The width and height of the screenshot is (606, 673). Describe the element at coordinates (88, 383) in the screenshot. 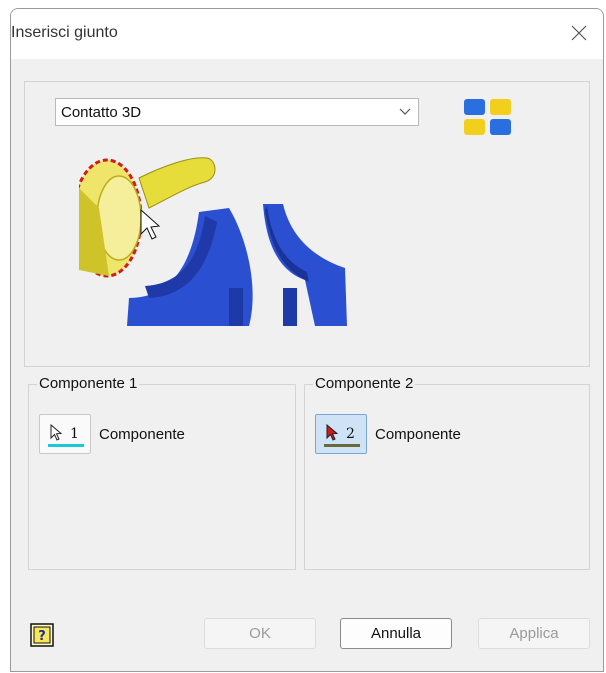

I see `component-1-label: Componente 1` at that location.